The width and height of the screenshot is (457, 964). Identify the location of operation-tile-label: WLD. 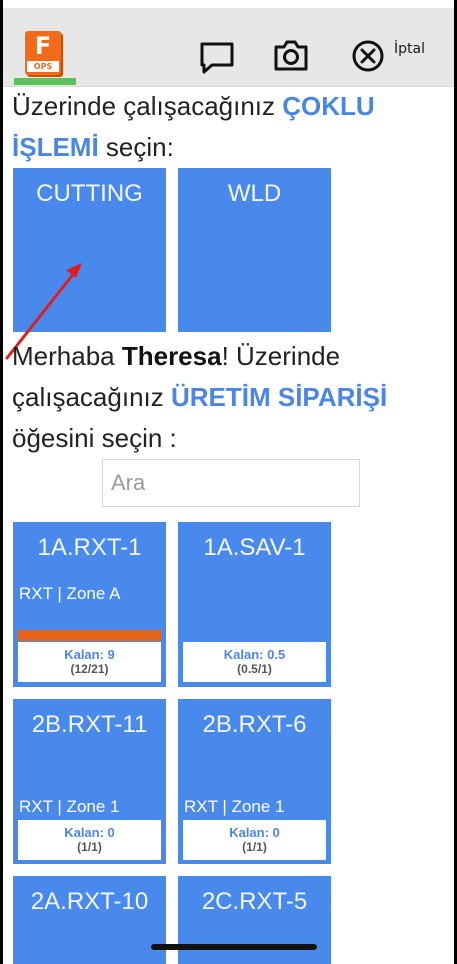
(254, 193).